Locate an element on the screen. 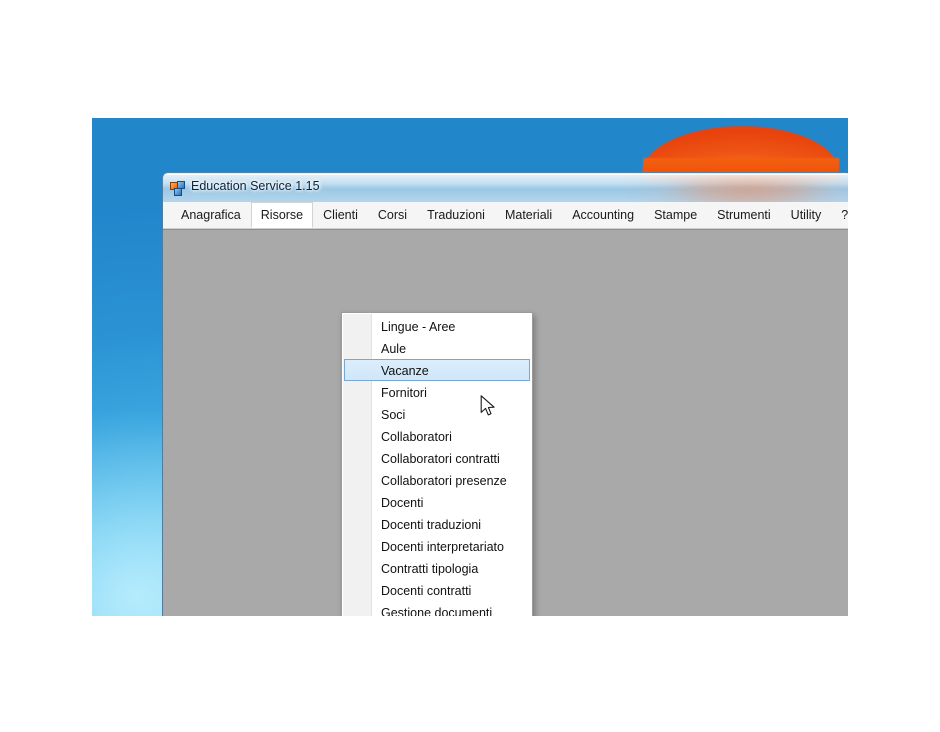 The height and width of the screenshot is (732, 940). menu-item-traduzioni: Traduzioni is located at coordinates (456, 215).